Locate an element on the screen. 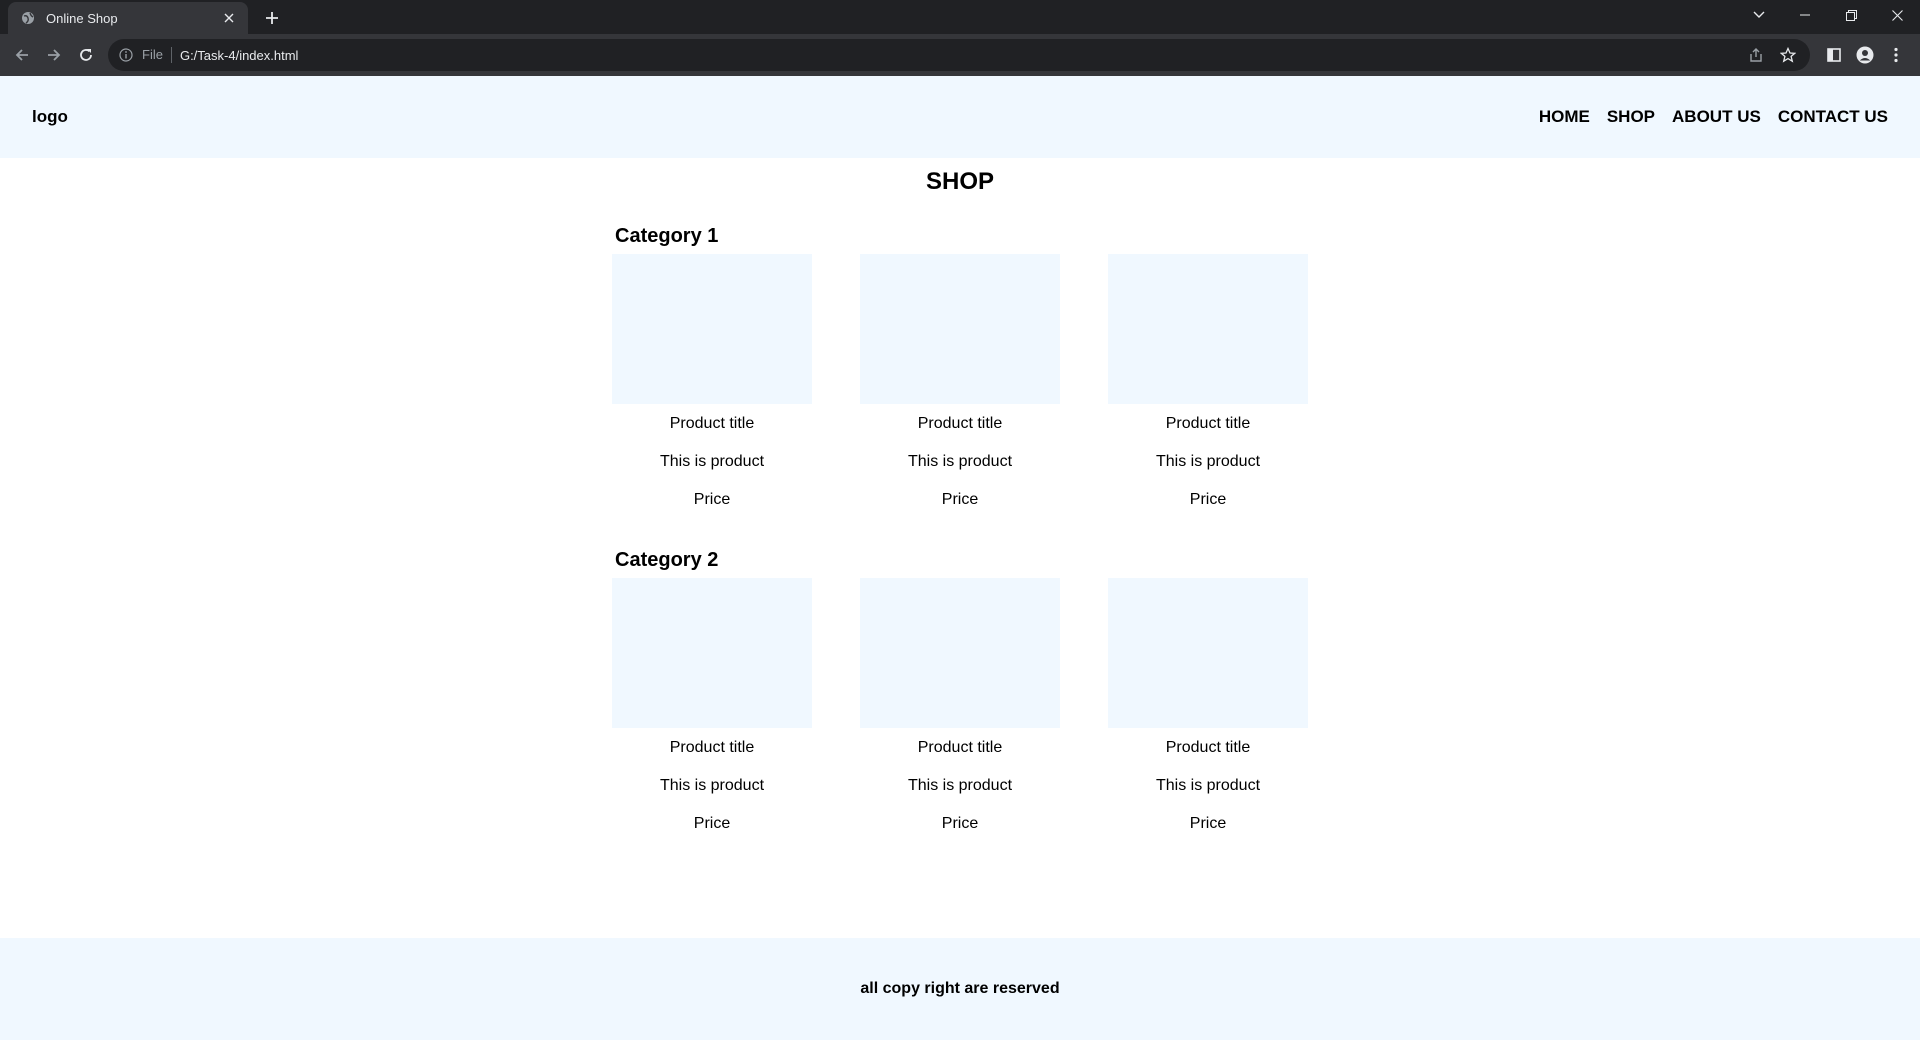 The height and width of the screenshot is (1040, 1920). bookmark-star-icon is located at coordinates (1788, 55).